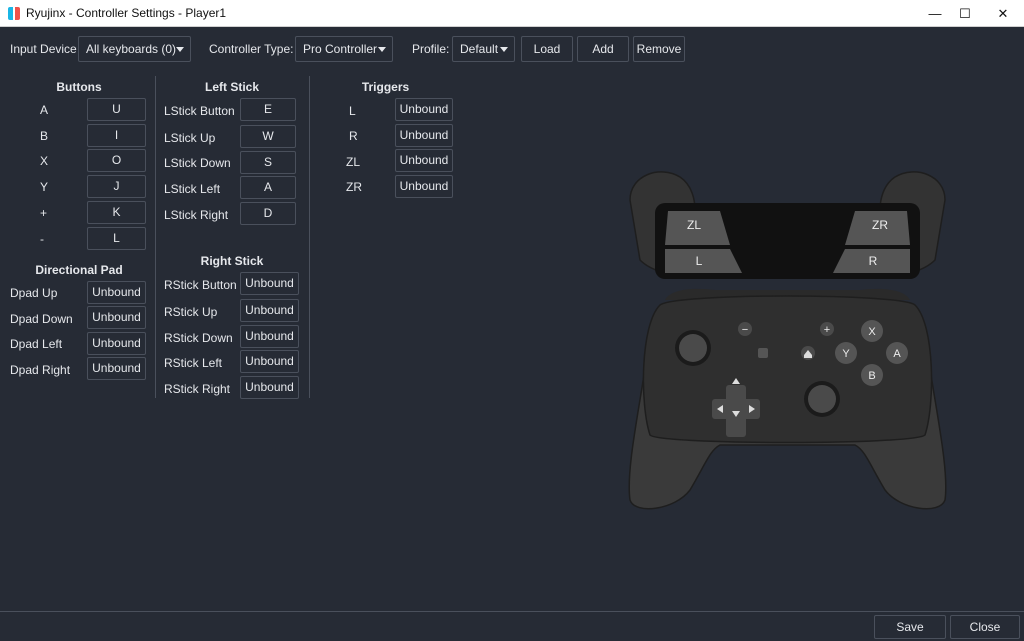 The width and height of the screenshot is (1024, 641). Describe the element at coordinates (269, 283) in the screenshot. I see `rstick-button-binding: Unbound` at that location.